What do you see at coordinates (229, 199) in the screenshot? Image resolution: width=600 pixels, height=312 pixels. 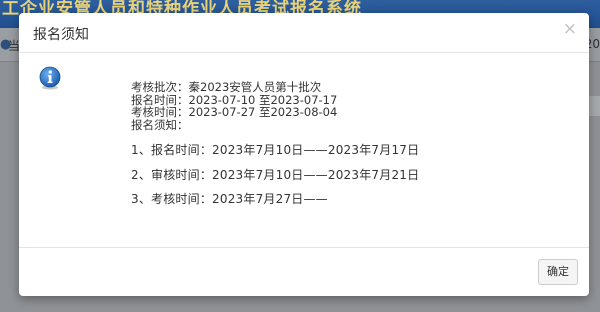 I see `notice-item: 3、考核时间：2023年7月27日——` at bounding box center [229, 199].